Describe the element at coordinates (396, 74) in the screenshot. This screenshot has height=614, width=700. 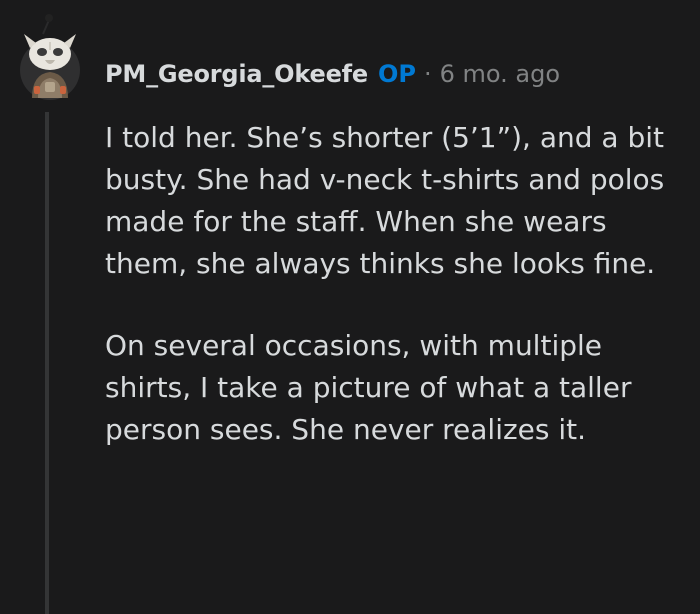
I see `op-badge: OP` at that location.